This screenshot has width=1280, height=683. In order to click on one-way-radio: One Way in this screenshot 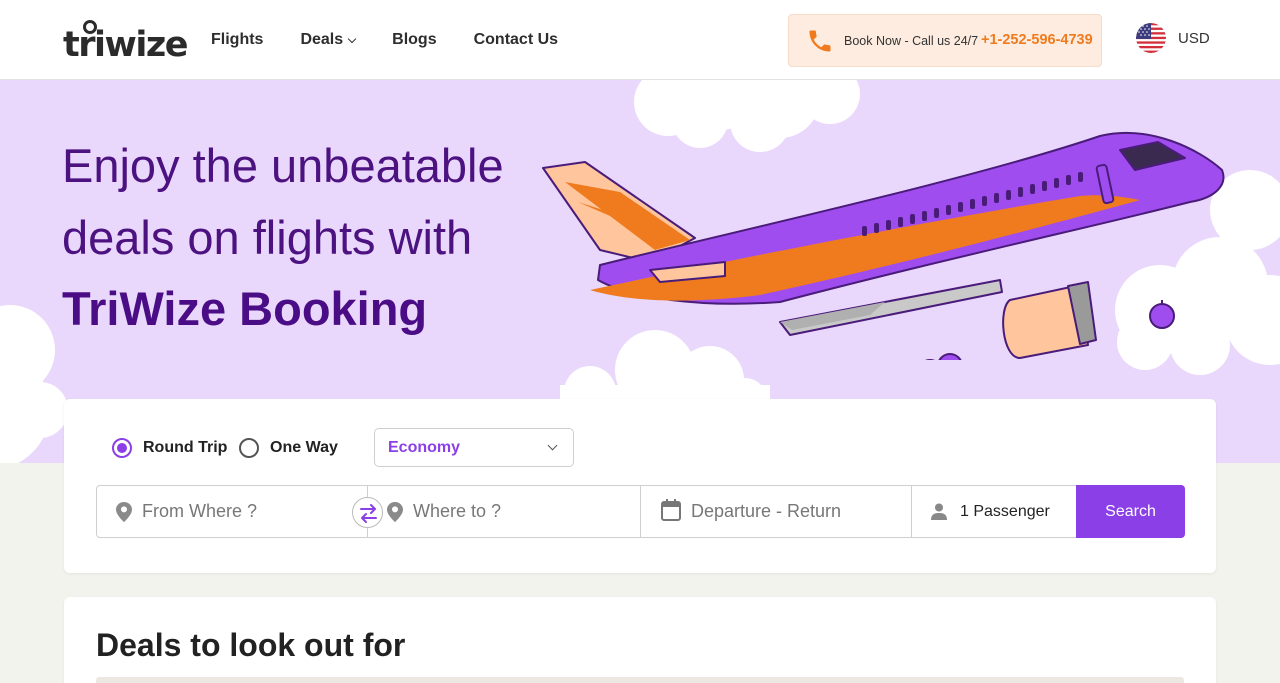, I will do `click(288, 448)`.